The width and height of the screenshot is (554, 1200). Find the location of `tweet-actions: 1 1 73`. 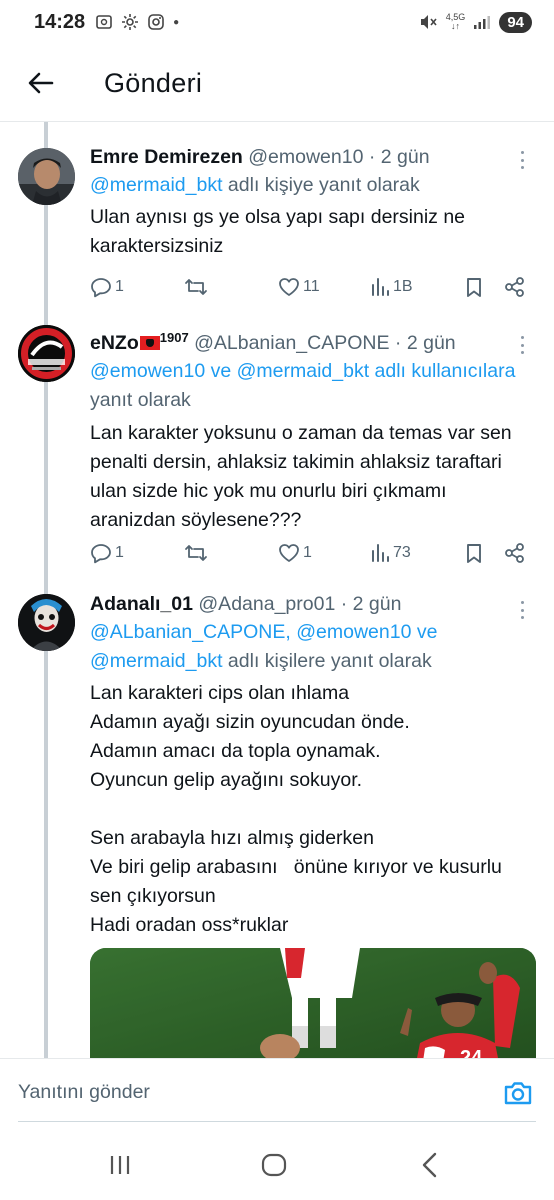

tweet-actions: 1 1 73 is located at coordinates (312, 553).